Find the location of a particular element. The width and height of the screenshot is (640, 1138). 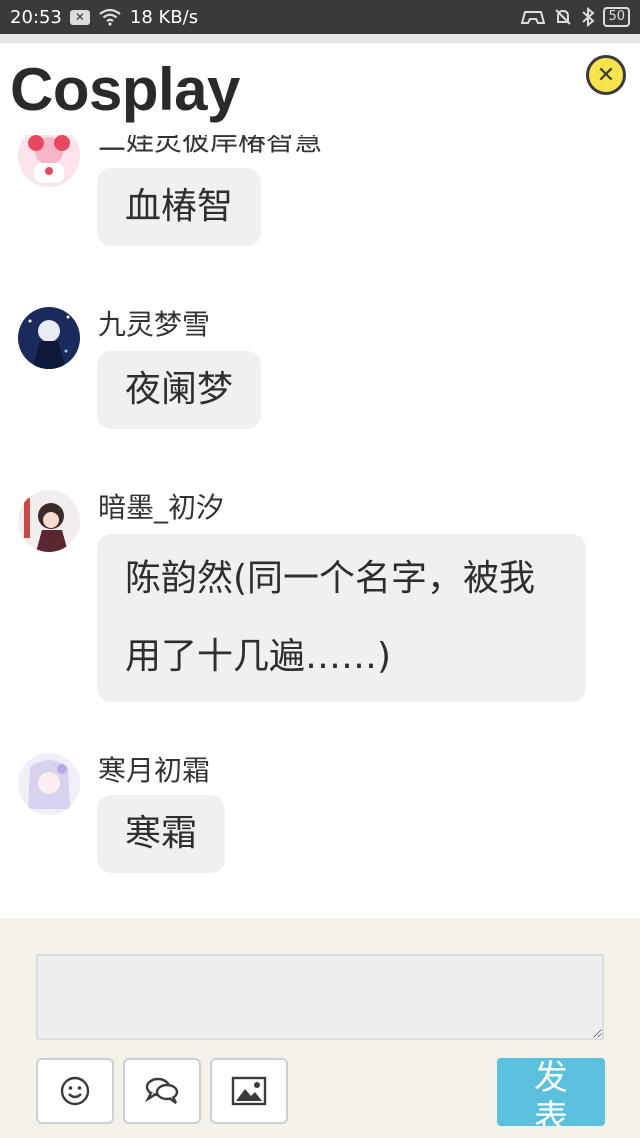

gamepad-icon is located at coordinates (533, 17).